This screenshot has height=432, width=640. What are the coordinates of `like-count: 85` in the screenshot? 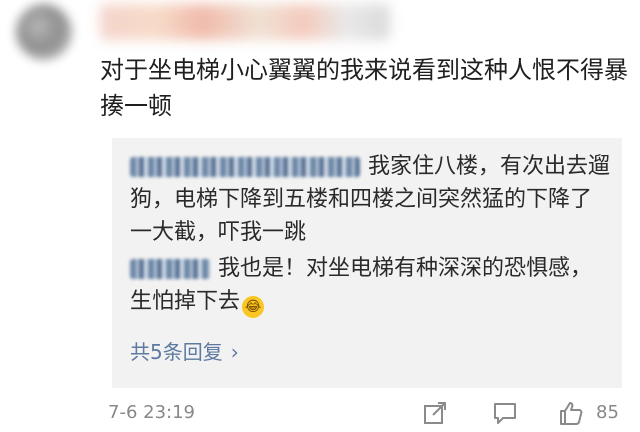 It's located at (607, 412).